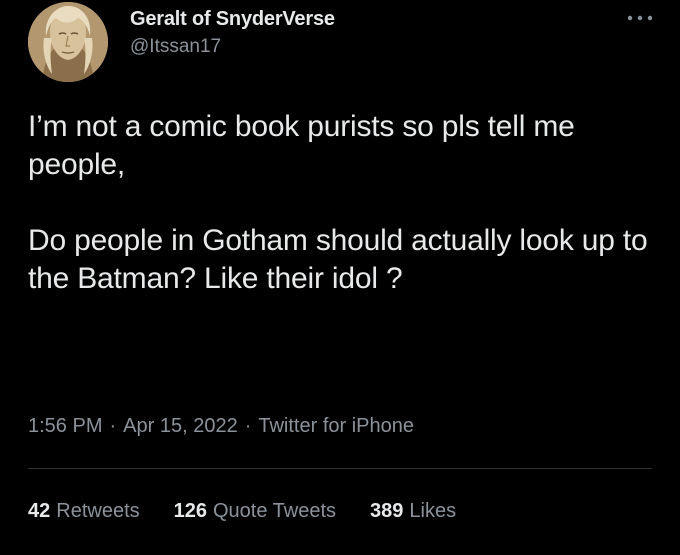 The width and height of the screenshot is (680, 555). I want to click on more-options-button, so click(640, 18).